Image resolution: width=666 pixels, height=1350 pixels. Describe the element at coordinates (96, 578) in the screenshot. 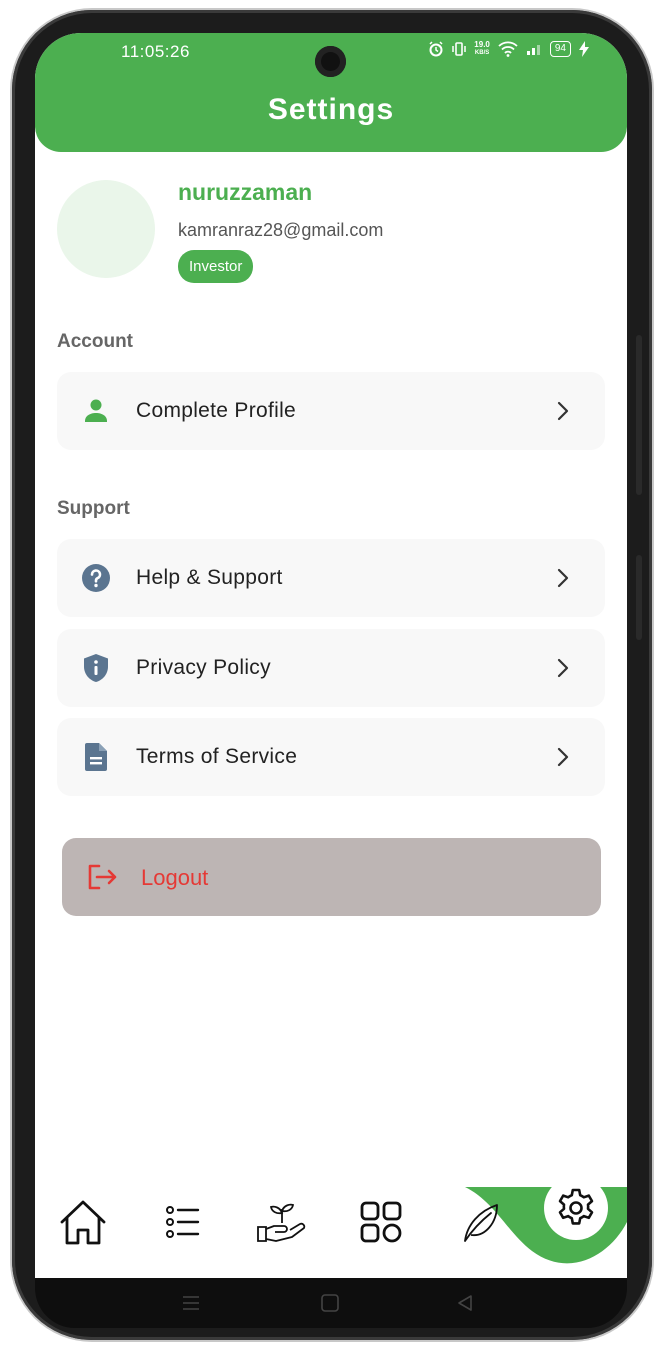

I see `help-circle-icon` at that location.